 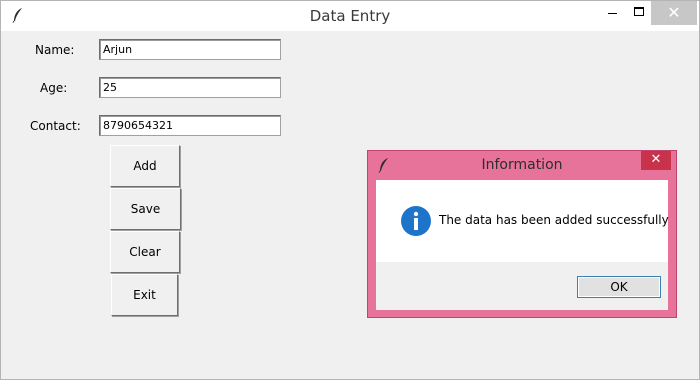 What do you see at coordinates (522, 245) in the screenshot?
I see `dialog-body: The data has been added successfully OK` at bounding box center [522, 245].